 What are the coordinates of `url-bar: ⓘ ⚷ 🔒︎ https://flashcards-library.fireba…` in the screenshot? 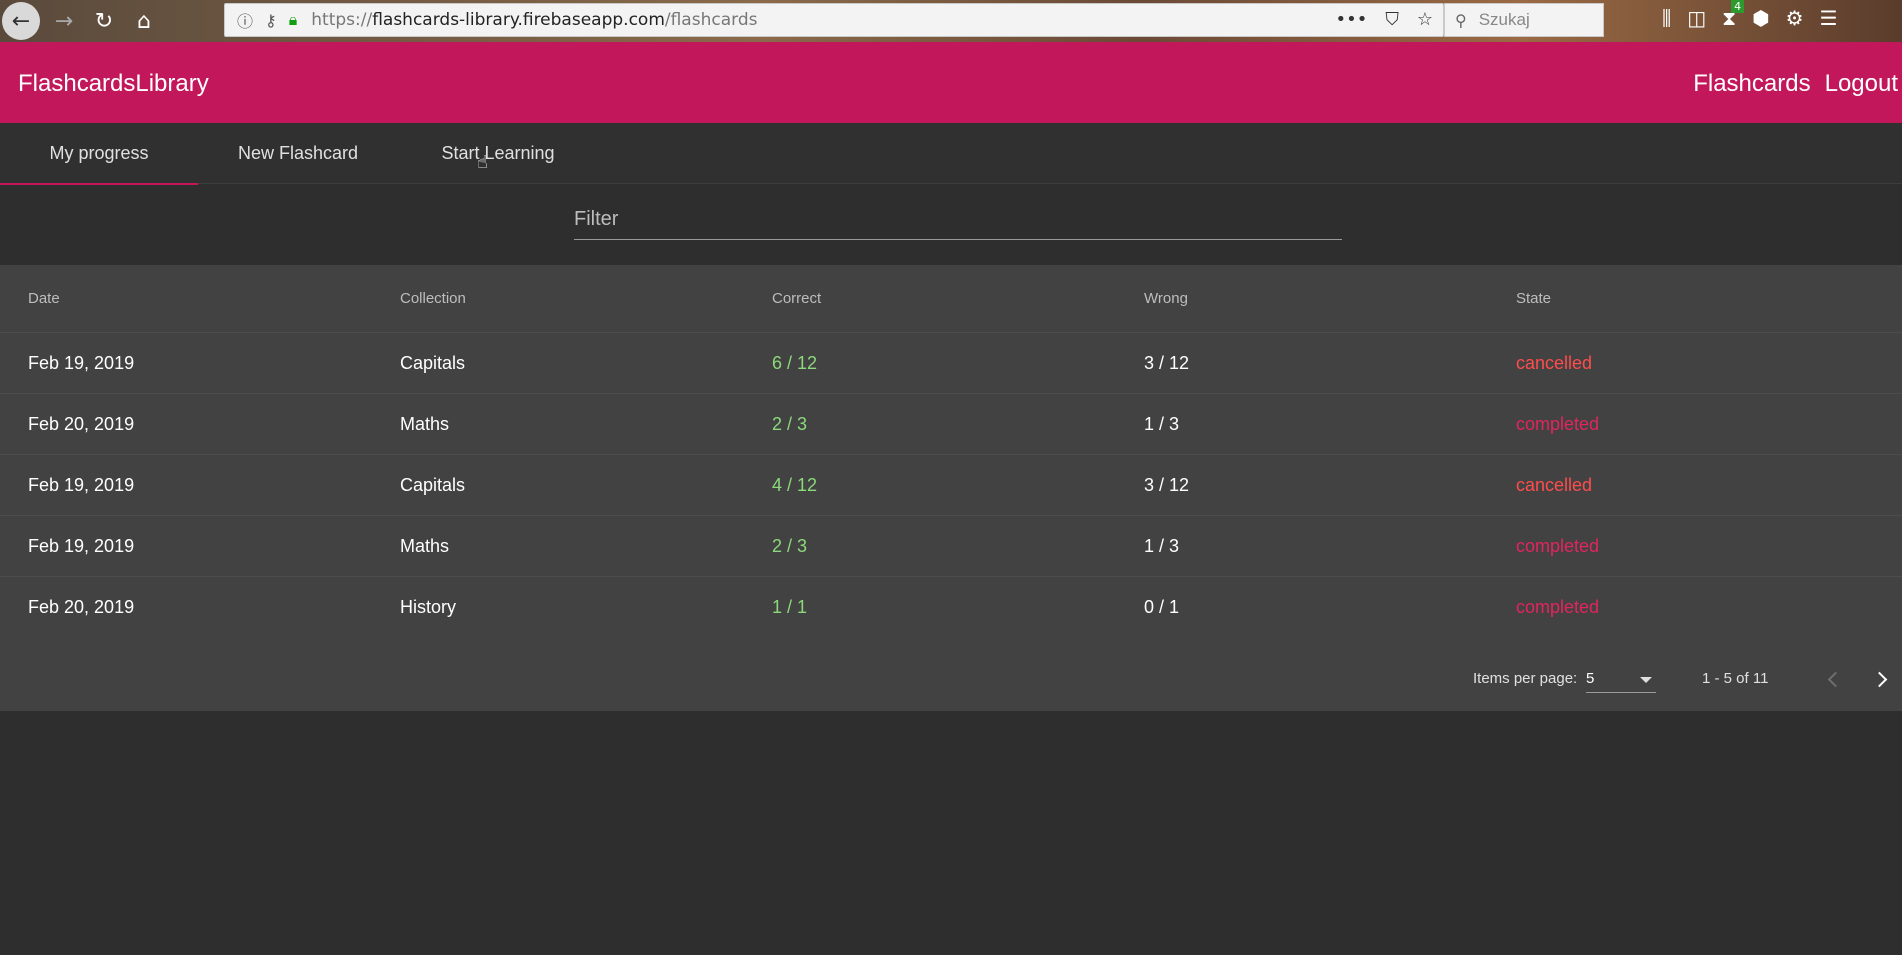 It's located at (834, 20).